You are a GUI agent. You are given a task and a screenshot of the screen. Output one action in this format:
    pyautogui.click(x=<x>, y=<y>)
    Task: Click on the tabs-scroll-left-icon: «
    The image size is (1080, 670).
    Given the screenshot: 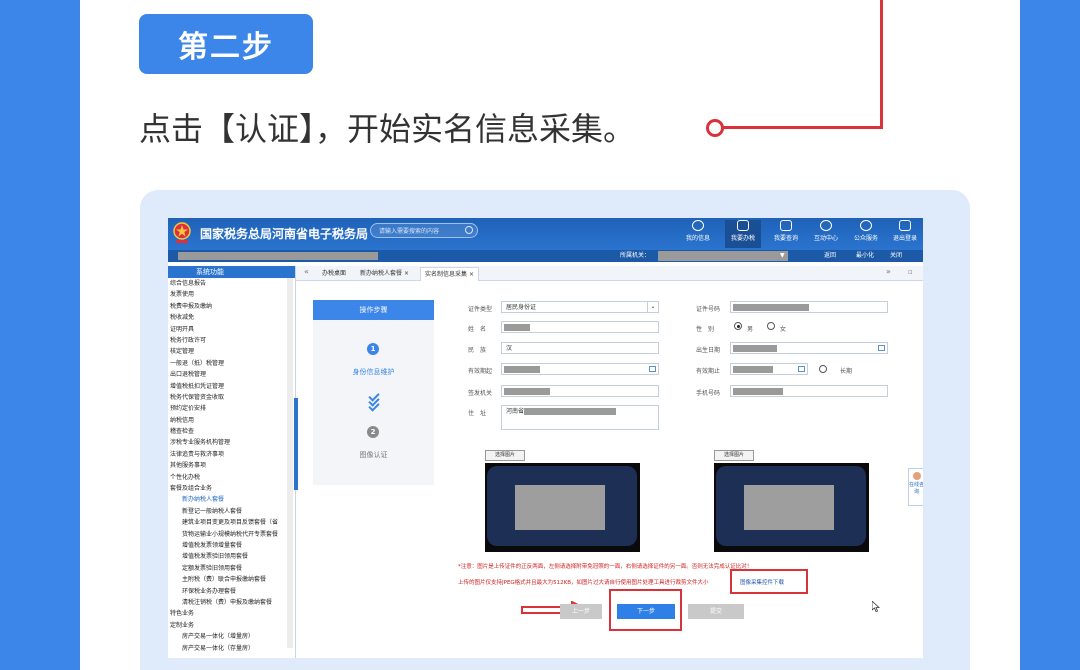 What is the action you would take?
    pyautogui.click(x=306, y=271)
    